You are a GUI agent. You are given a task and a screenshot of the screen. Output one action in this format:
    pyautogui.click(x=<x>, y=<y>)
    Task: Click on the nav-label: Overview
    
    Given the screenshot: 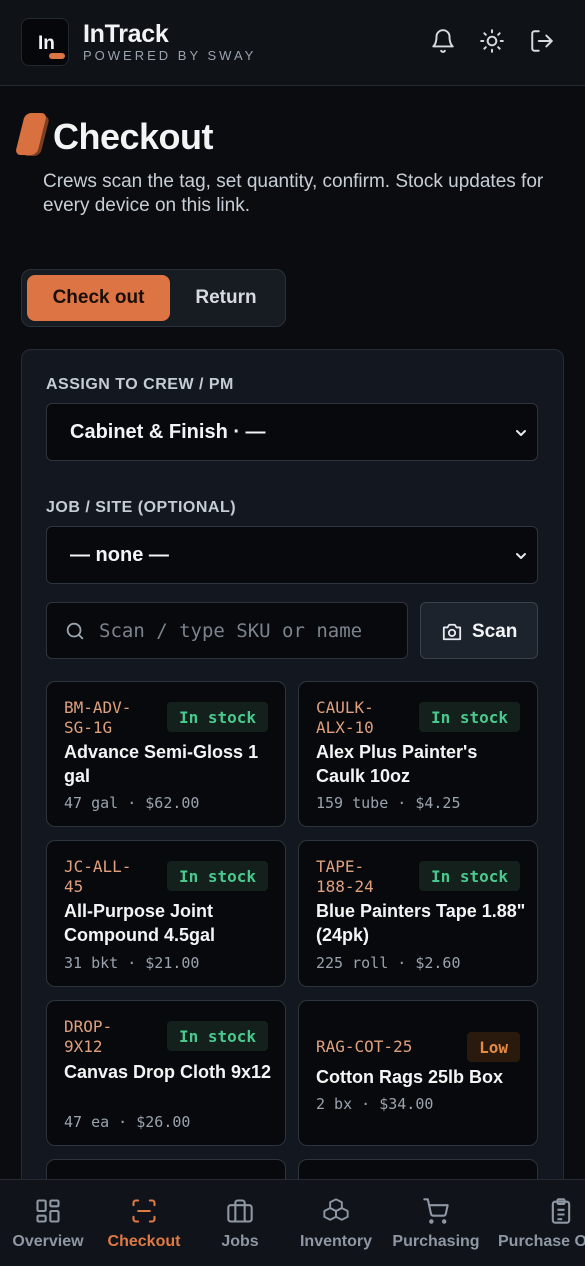 What is the action you would take?
    pyautogui.click(x=48, y=1241)
    